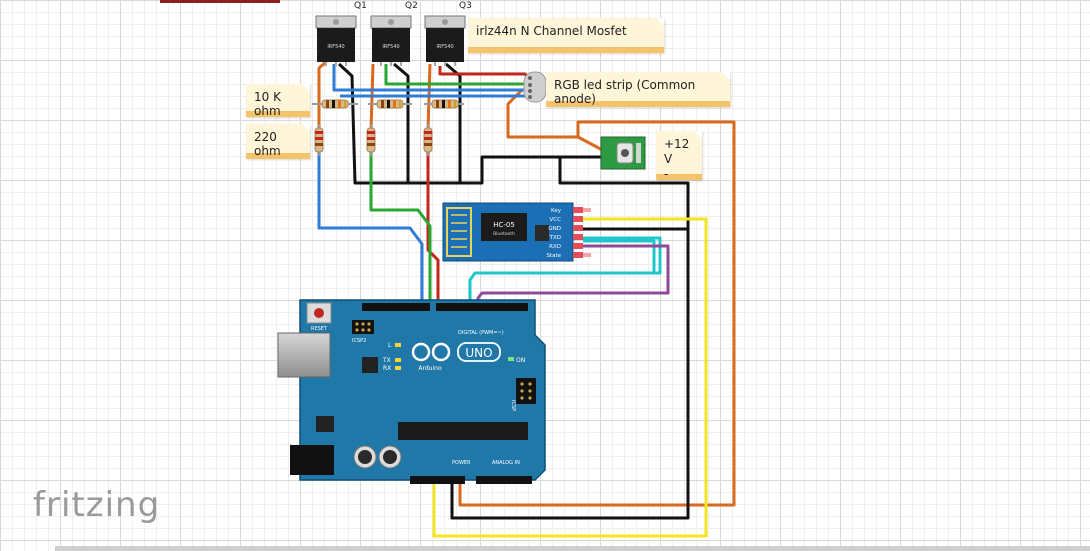  What do you see at coordinates (535, 87) in the screenshot?
I see `rgb-strip-connector` at bounding box center [535, 87].